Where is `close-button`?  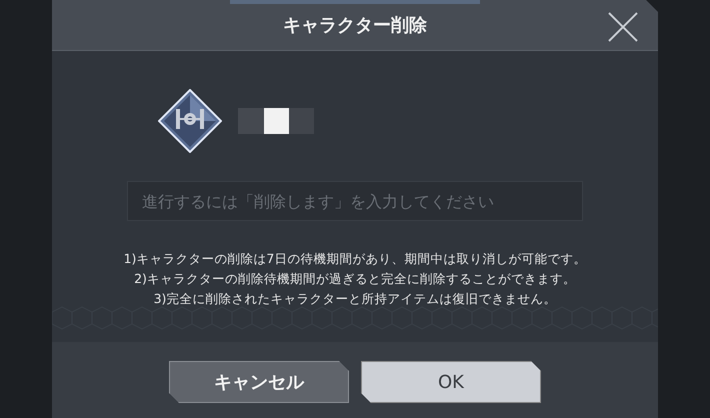 close-button is located at coordinates (623, 27).